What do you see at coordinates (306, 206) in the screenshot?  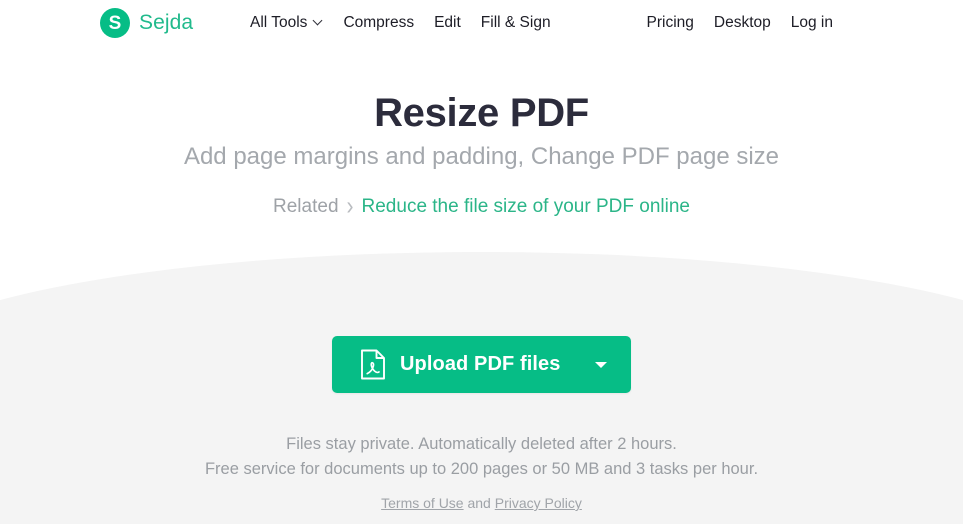 I see `related-label: Related` at bounding box center [306, 206].